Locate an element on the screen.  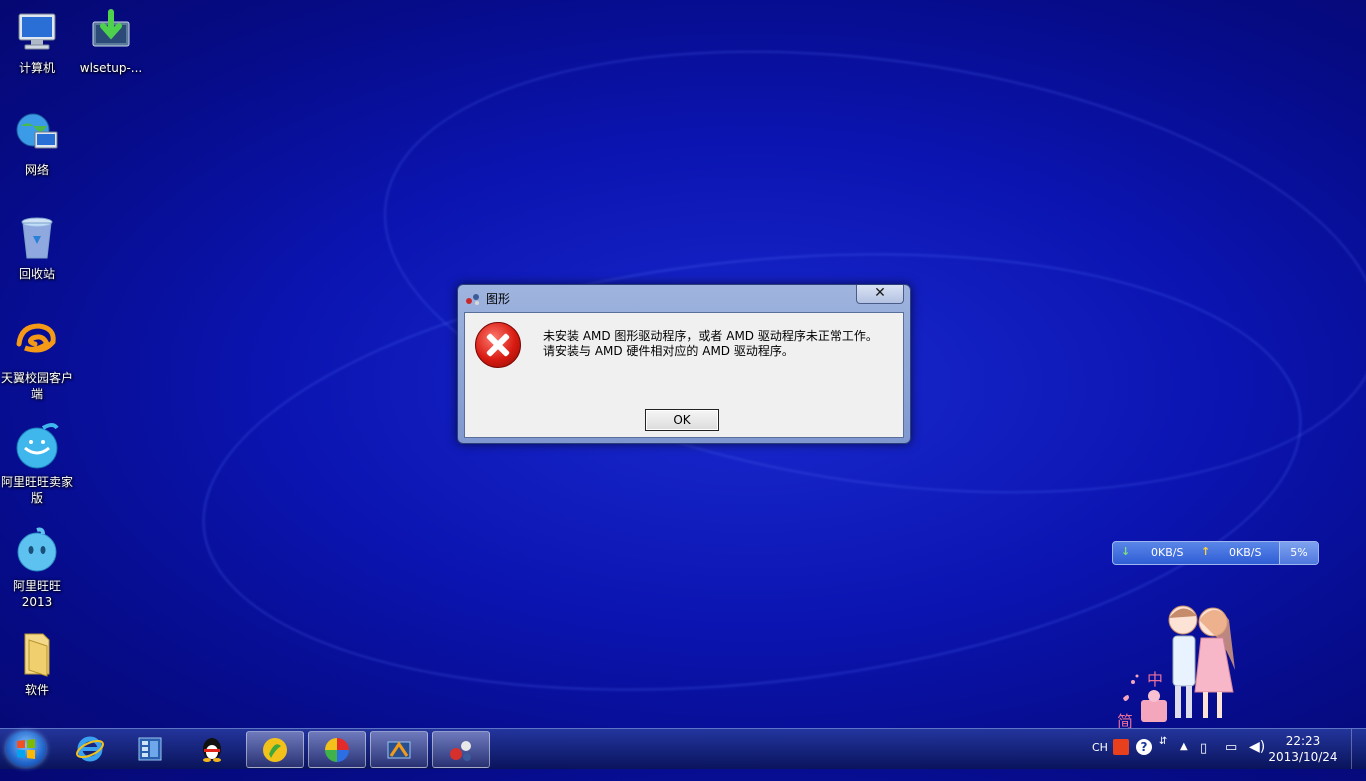
desktop-icon-recycle-bin: 回收站 is located at coordinates (37, 248).